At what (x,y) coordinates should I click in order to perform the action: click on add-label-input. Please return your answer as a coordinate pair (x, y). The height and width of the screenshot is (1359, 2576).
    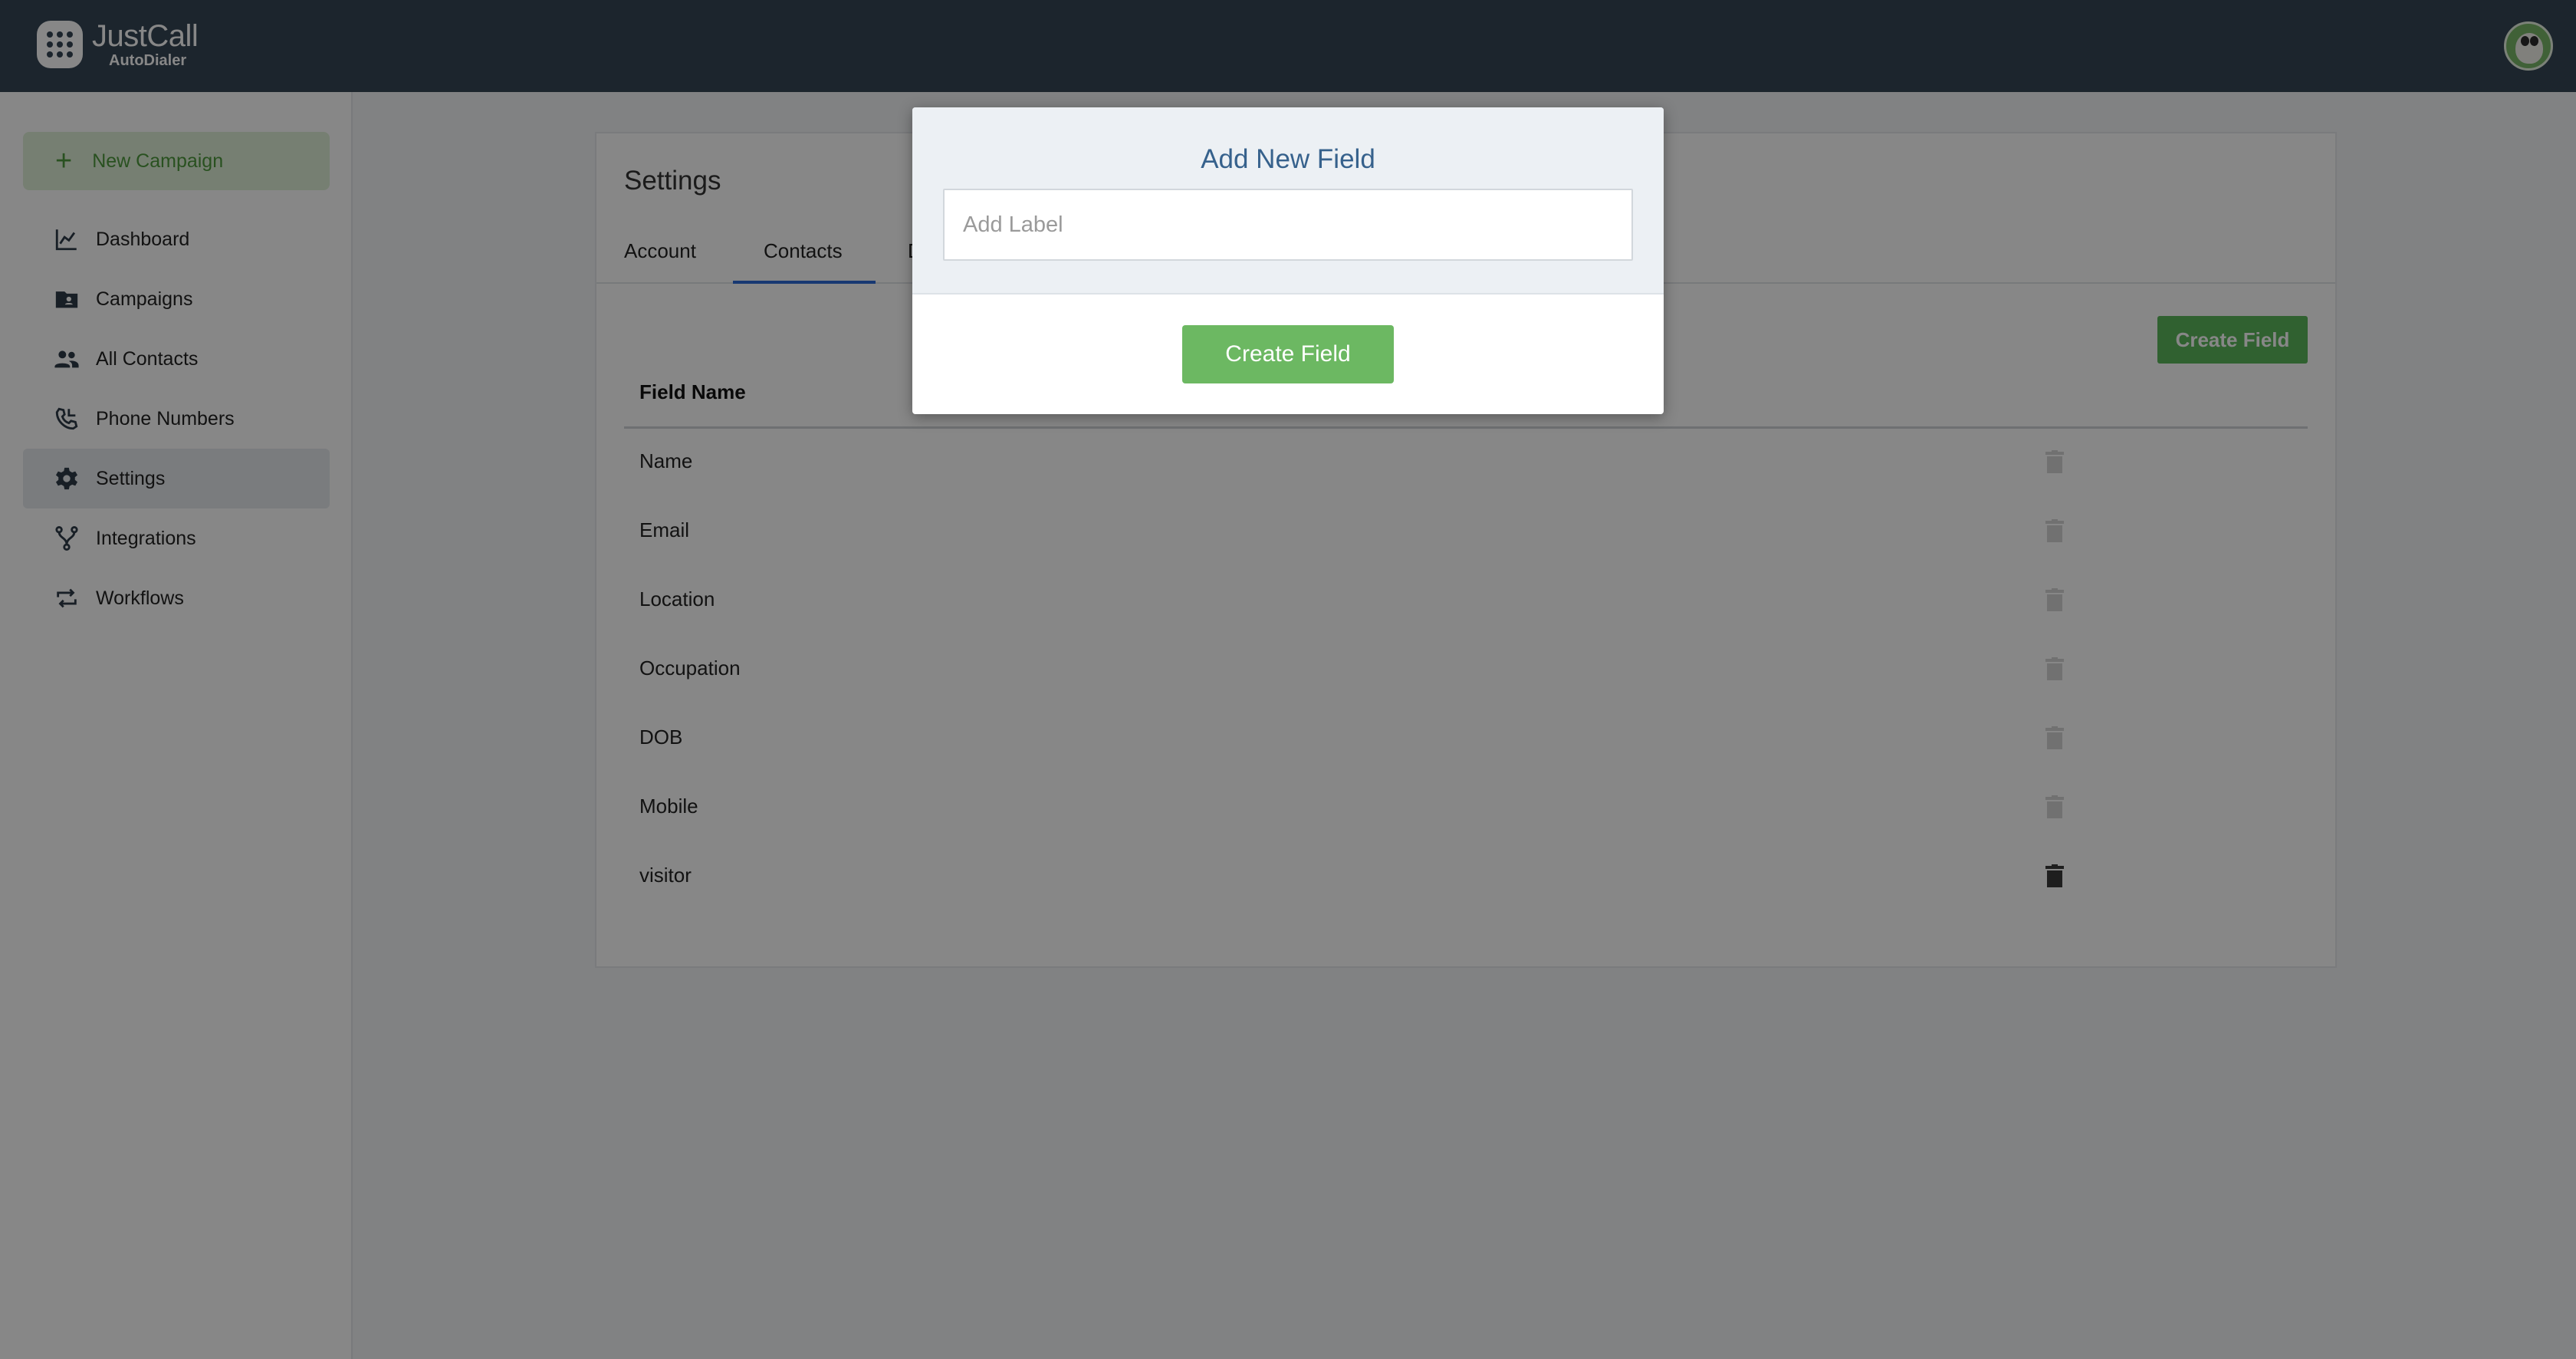
    Looking at the image, I should click on (1288, 225).